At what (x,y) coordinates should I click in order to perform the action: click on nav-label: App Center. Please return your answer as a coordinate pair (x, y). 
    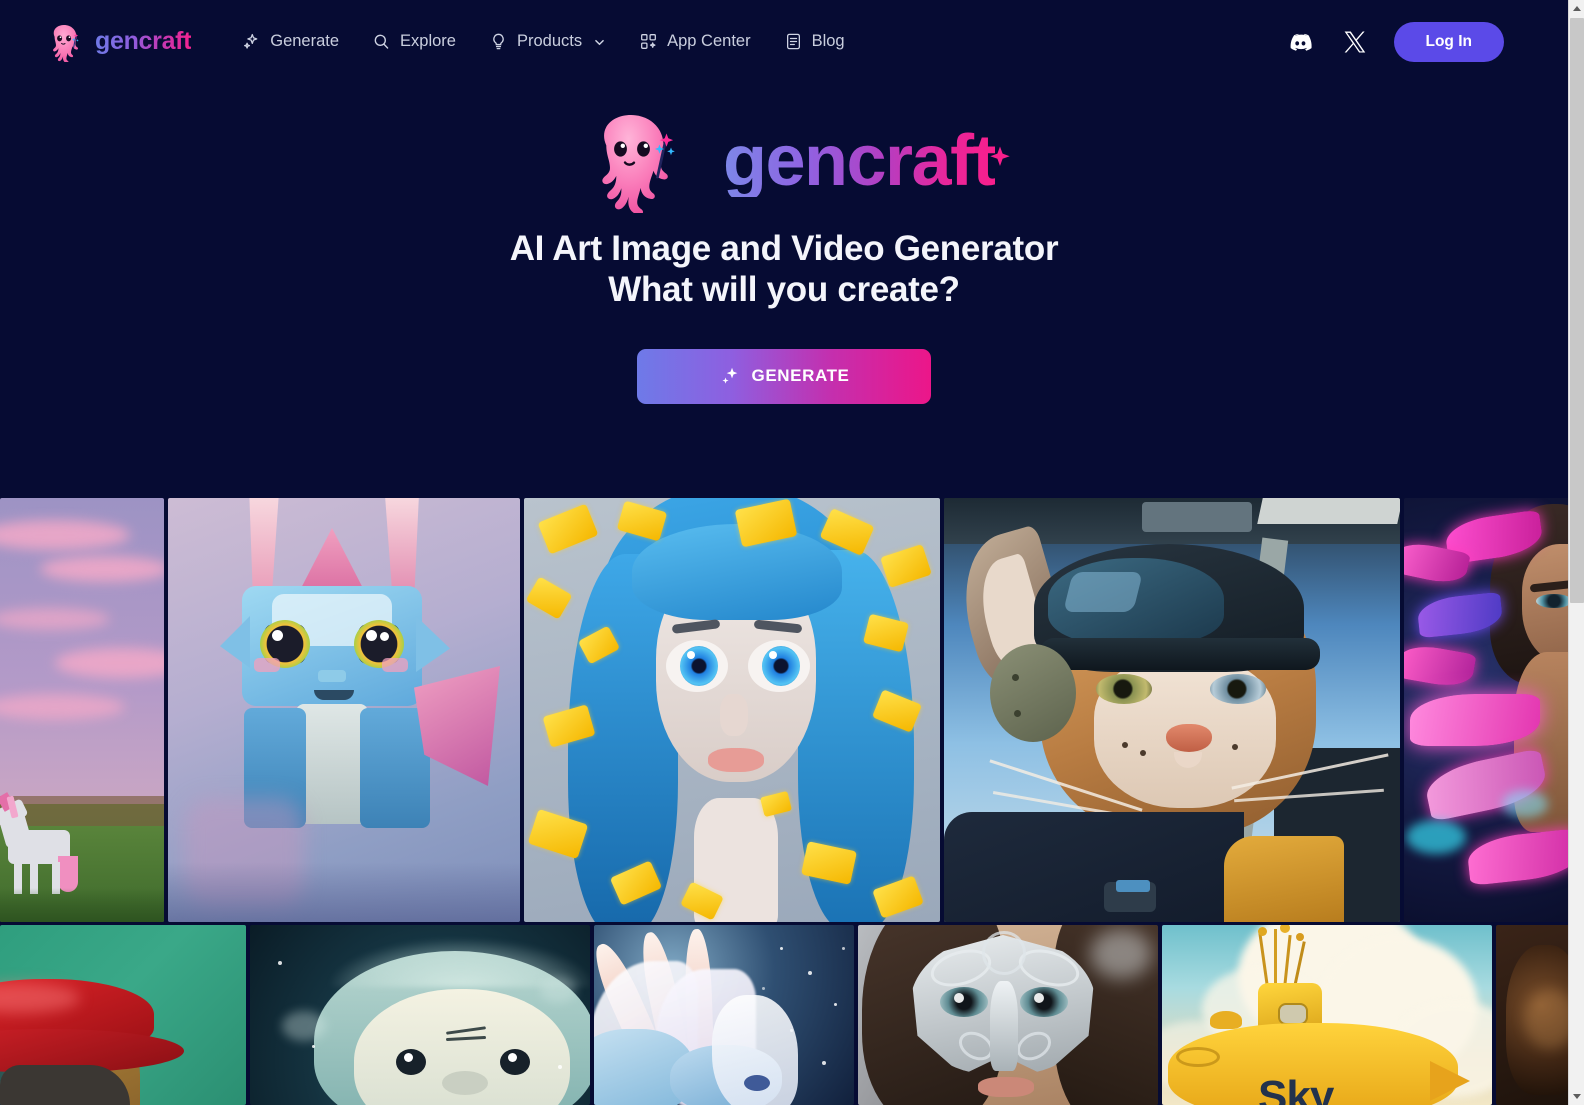
    Looking at the image, I should click on (709, 41).